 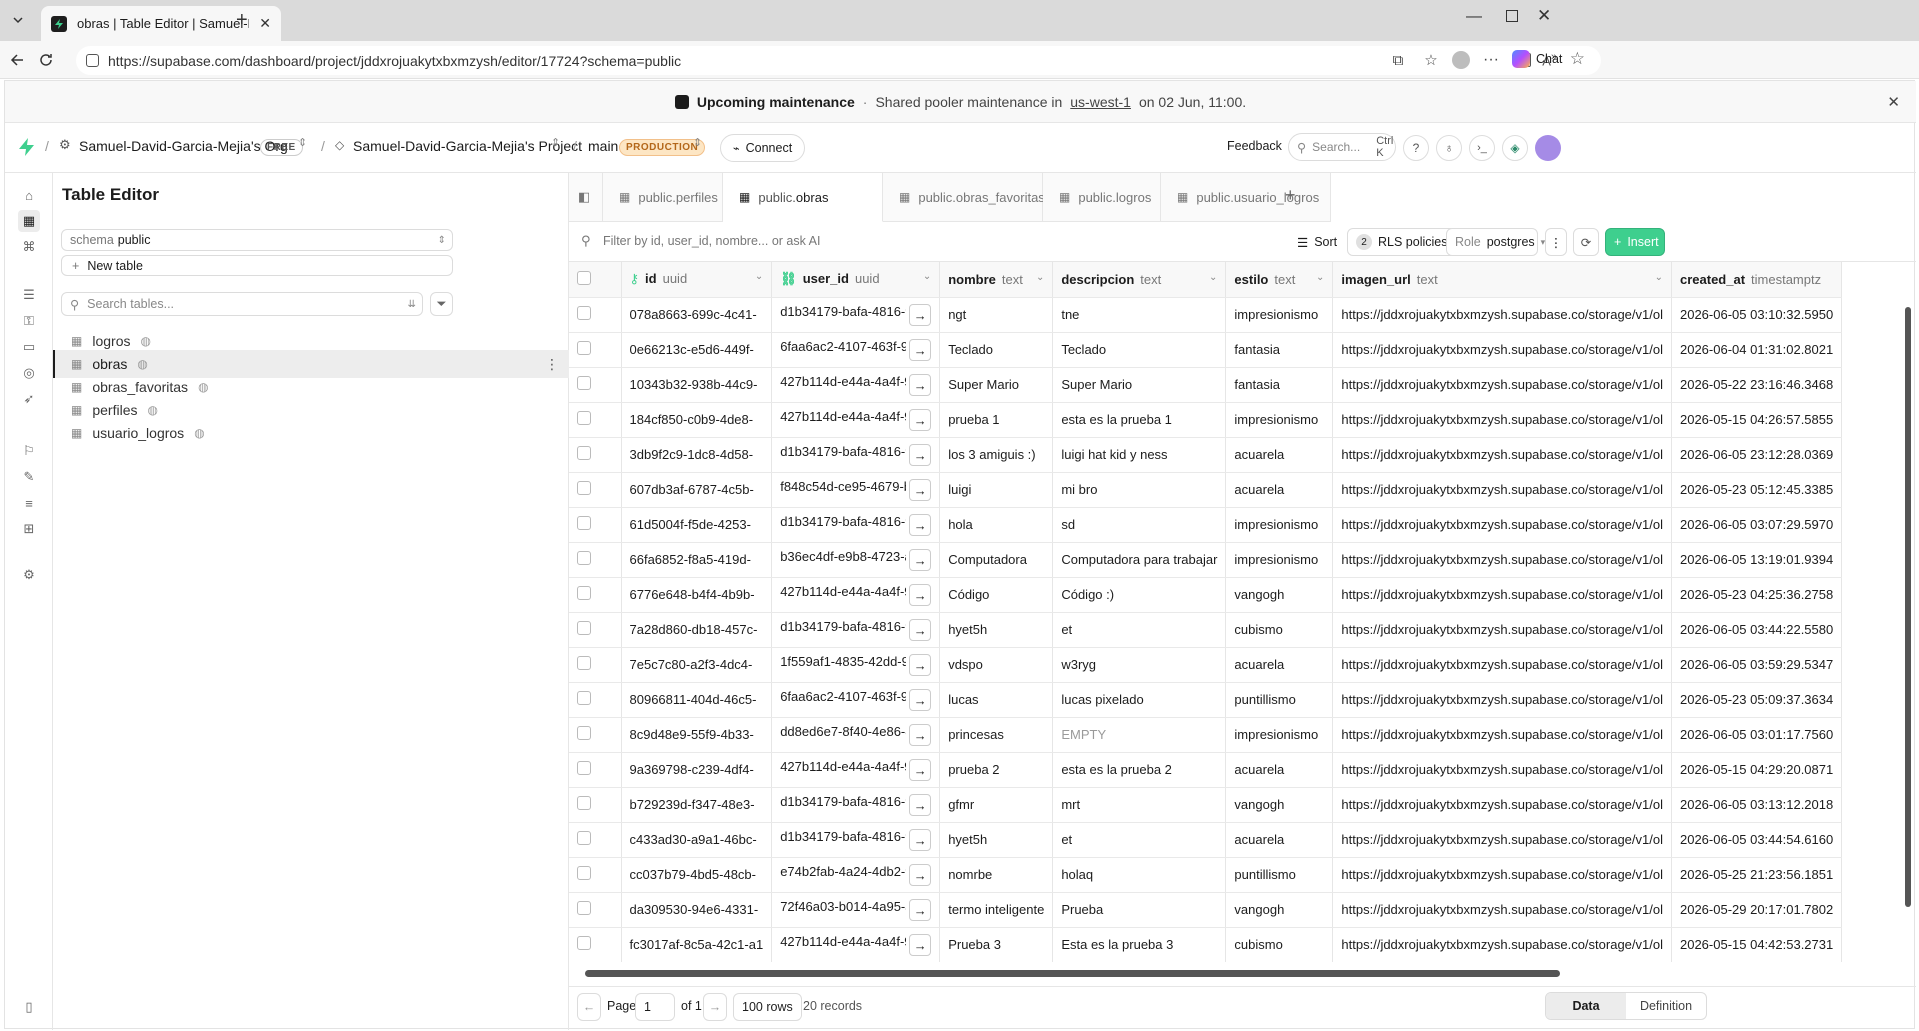 I want to click on next-page-button: →, so click(x=715, y=1007).